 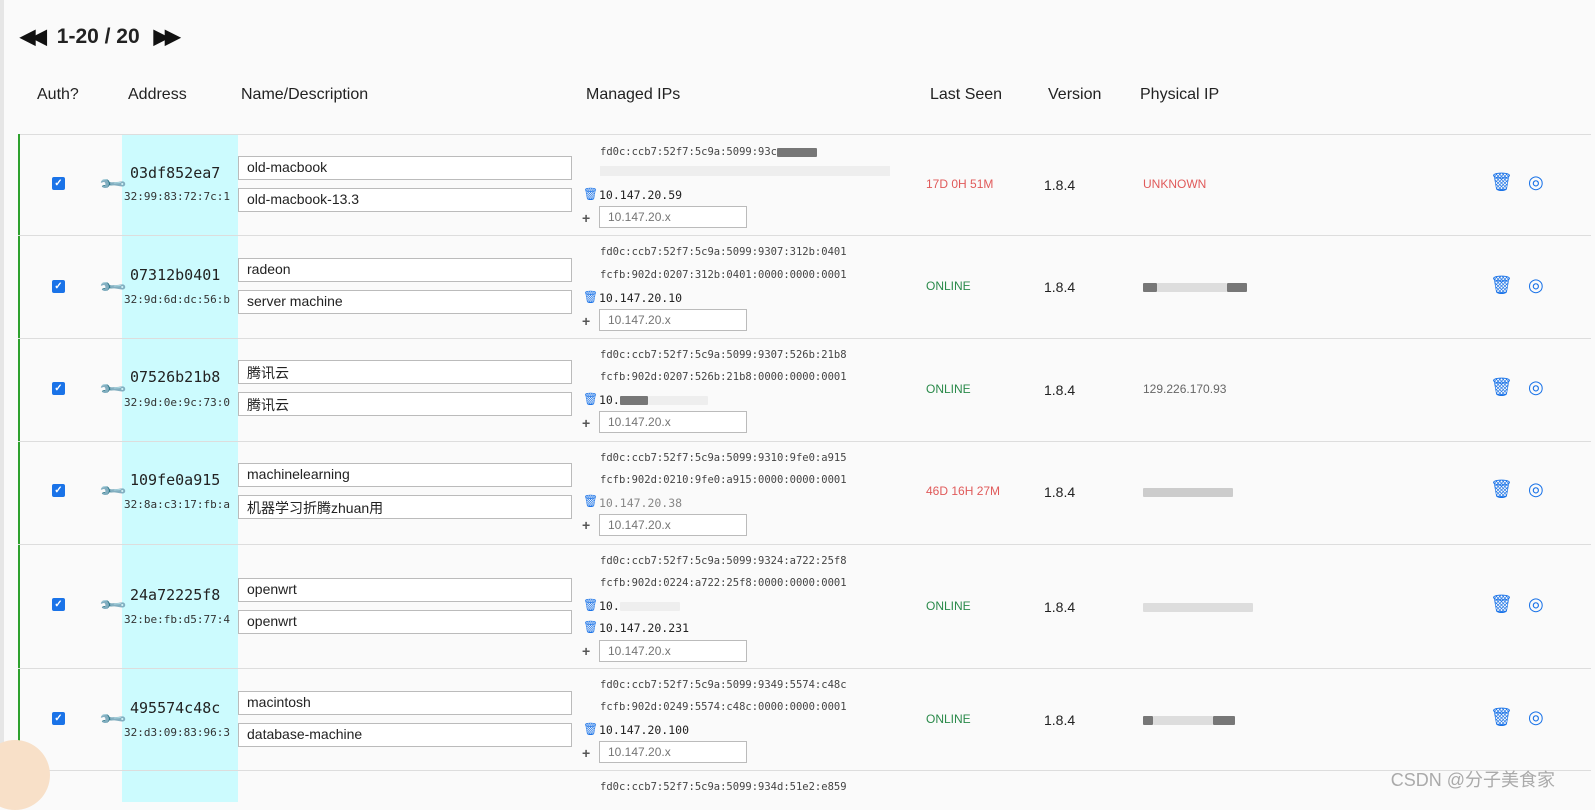 I want to click on member-name-input: 腾讯云, so click(x=405, y=372).